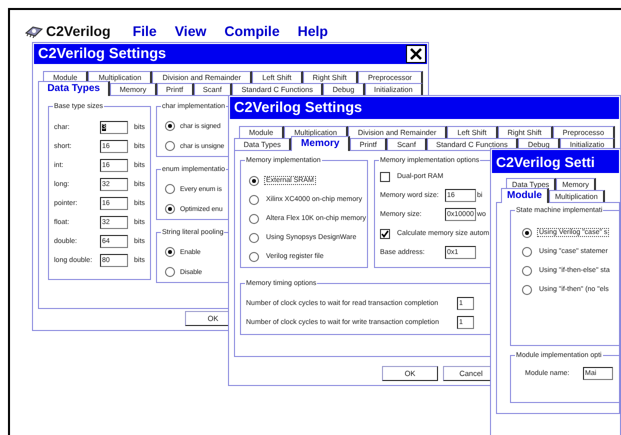 The width and height of the screenshot is (621, 435). What do you see at coordinates (320, 143) in the screenshot?
I see `tab: Memory` at bounding box center [320, 143].